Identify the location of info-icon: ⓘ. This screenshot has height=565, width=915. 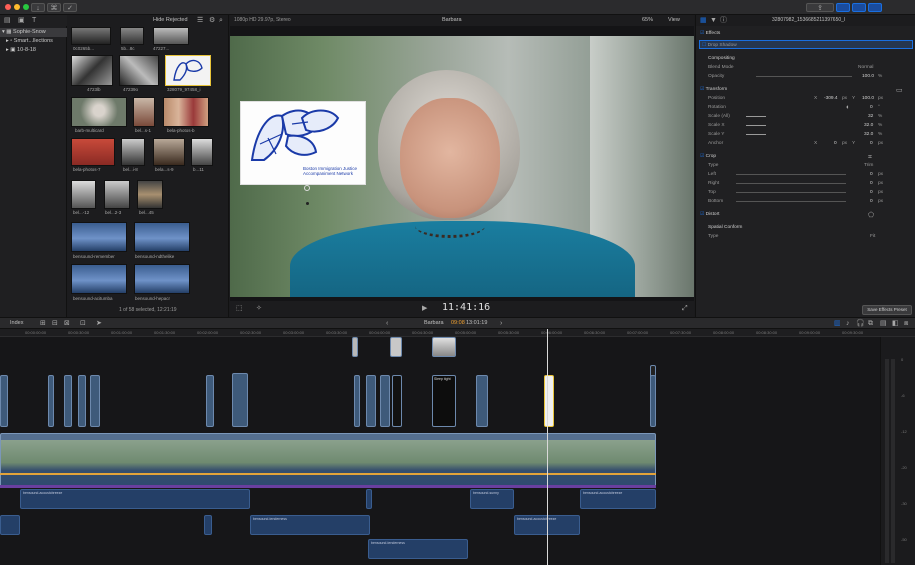
(723, 20).